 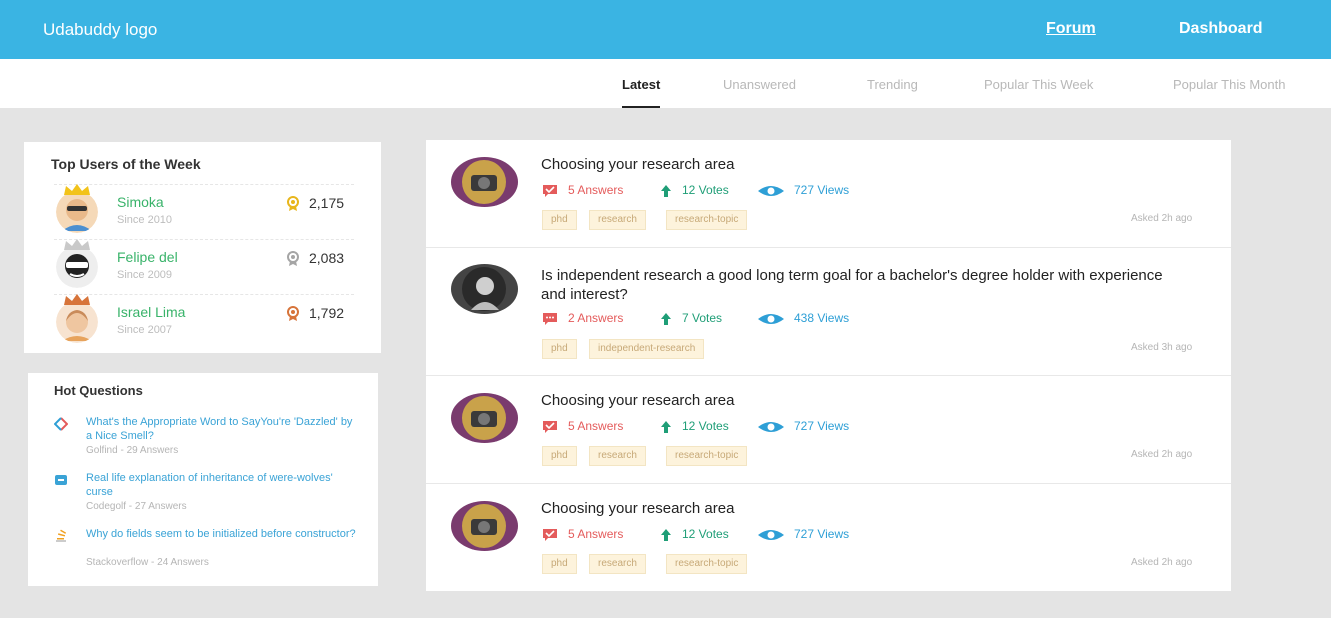 What do you see at coordinates (204, 211) in the screenshot?
I see `user-row: Simoka Since 2010 2,175` at bounding box center [204, 211].